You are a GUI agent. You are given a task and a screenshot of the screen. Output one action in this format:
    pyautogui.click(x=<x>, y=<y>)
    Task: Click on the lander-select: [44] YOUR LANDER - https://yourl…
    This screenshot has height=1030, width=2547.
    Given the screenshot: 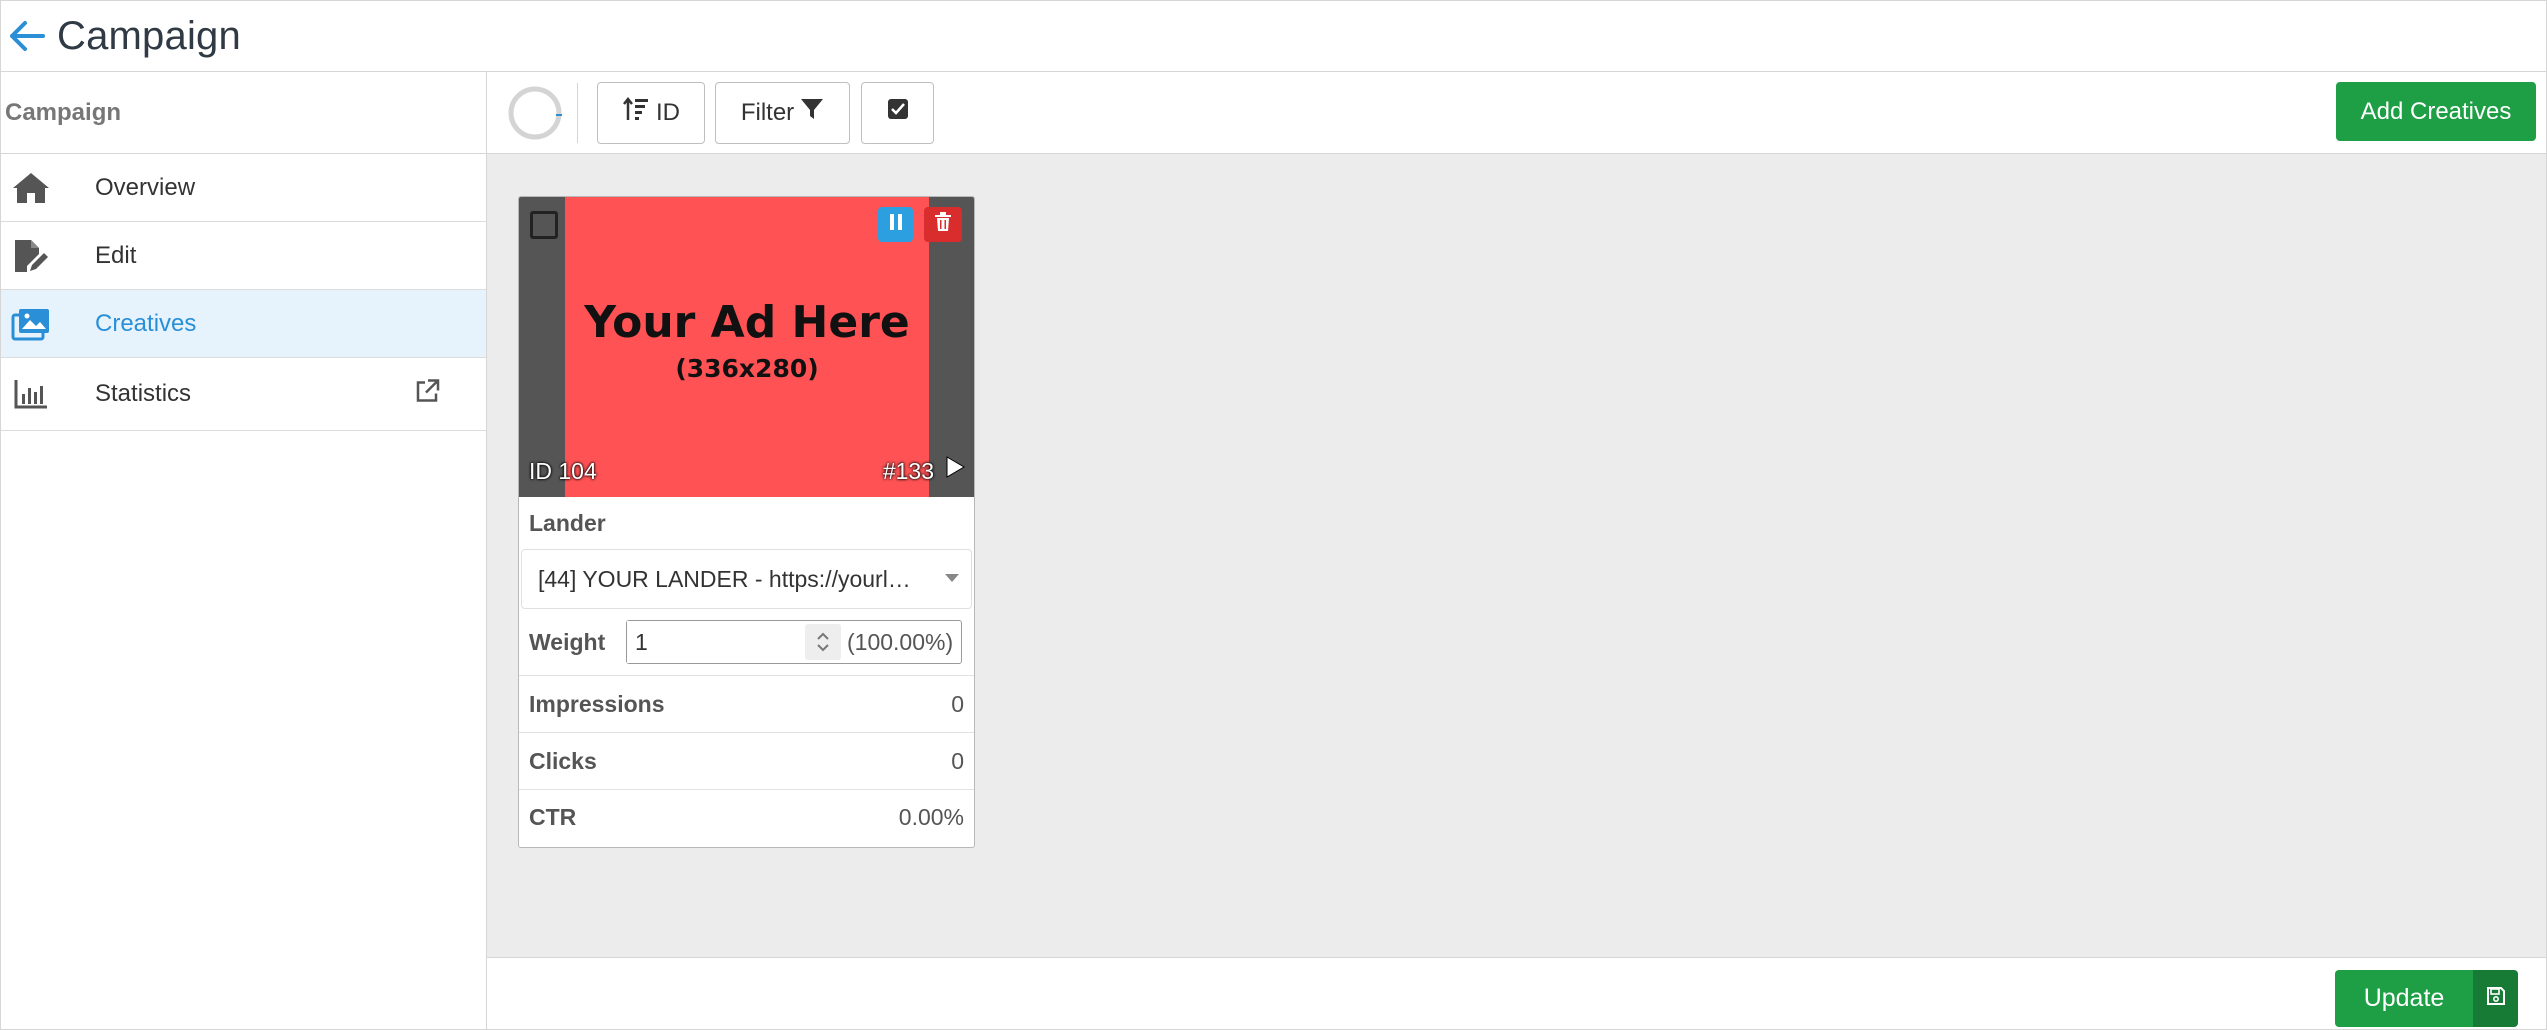 What is the action you would take?
    pyautogui.click(x=746, y=579)
    